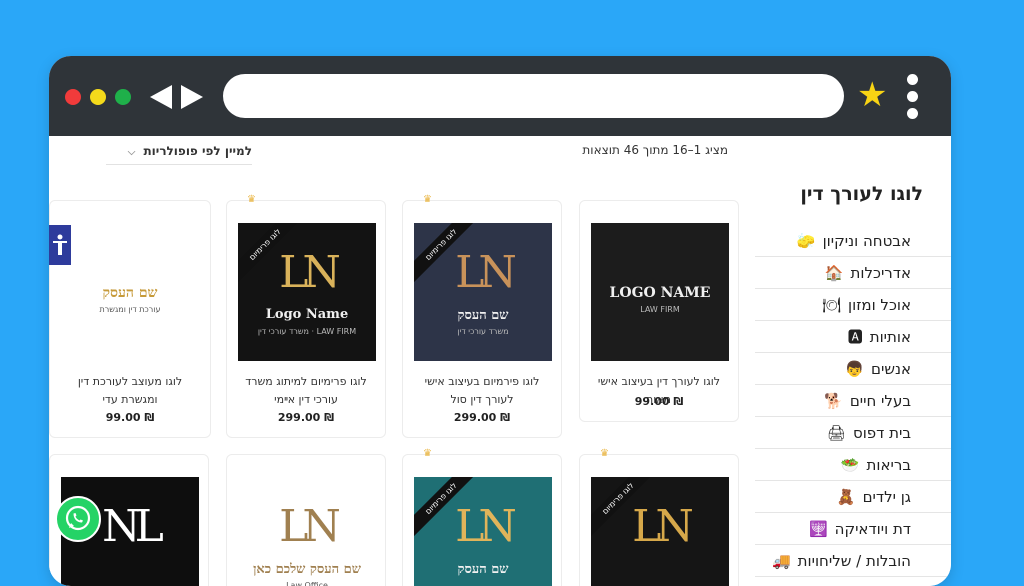 The image size is (1024, 586). I want to click on kebab-menu-icon, so click(912, 97).